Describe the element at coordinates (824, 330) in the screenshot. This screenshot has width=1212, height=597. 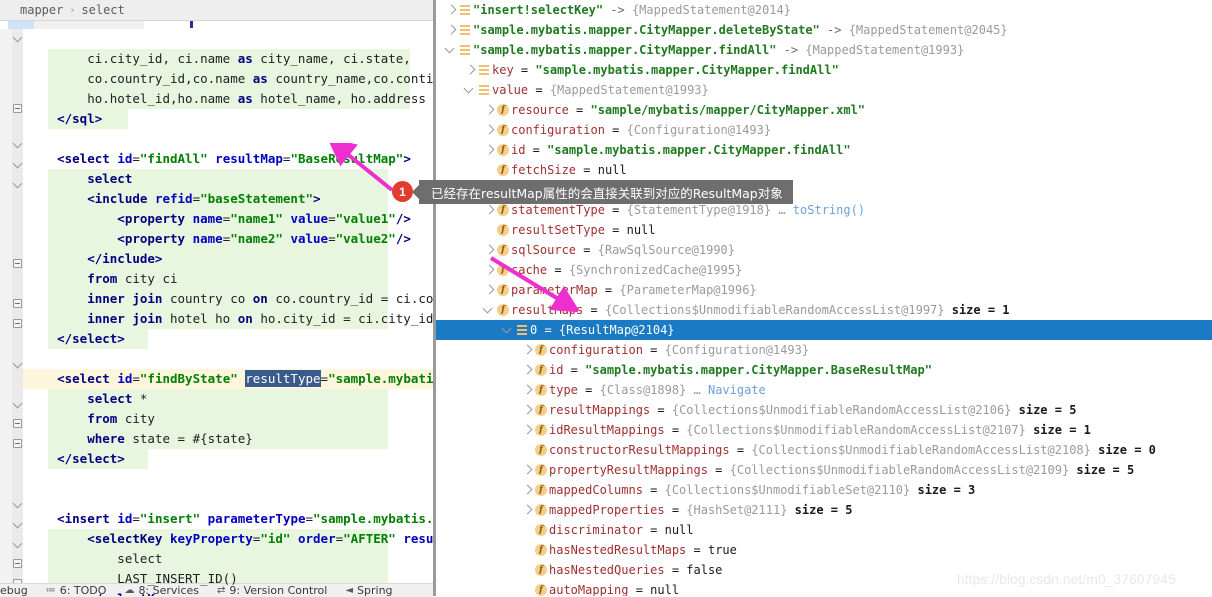
I see `tree-row-selected: 0 = {ResultMap@2104}` at that location.